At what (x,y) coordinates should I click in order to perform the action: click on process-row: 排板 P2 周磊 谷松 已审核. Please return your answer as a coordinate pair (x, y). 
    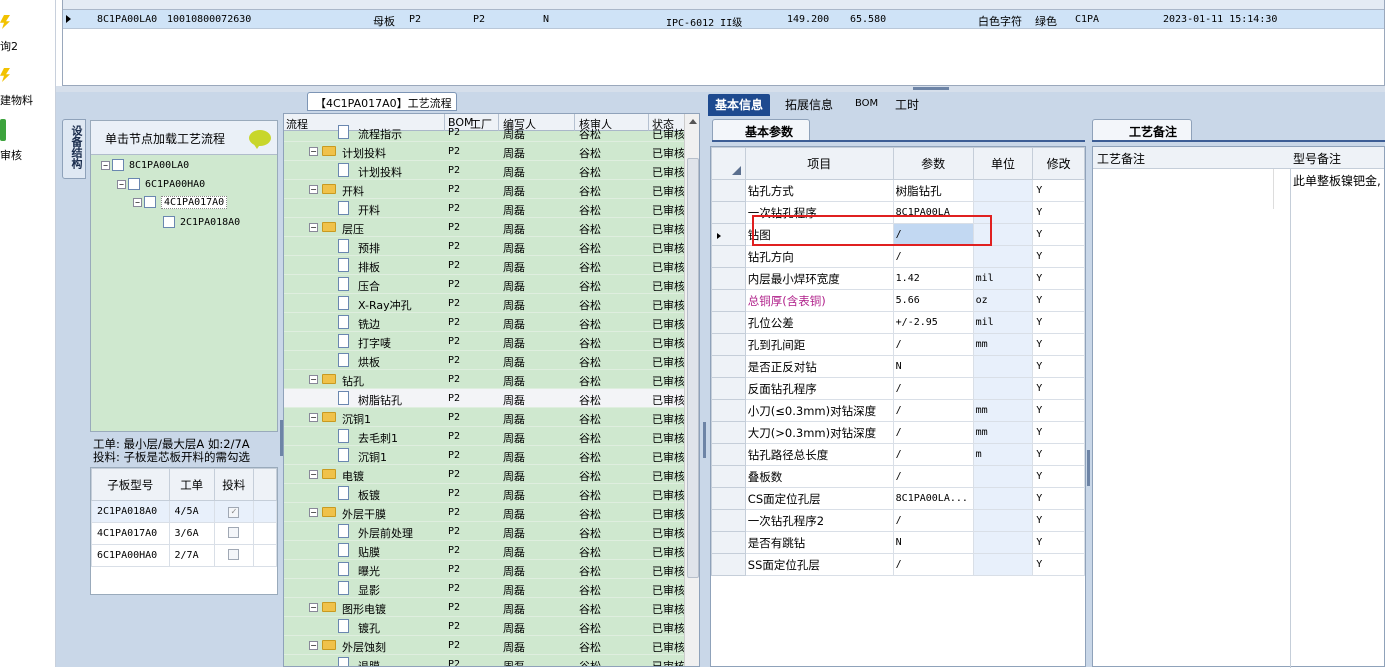
    Looking at the image, I should click on (484, 265).